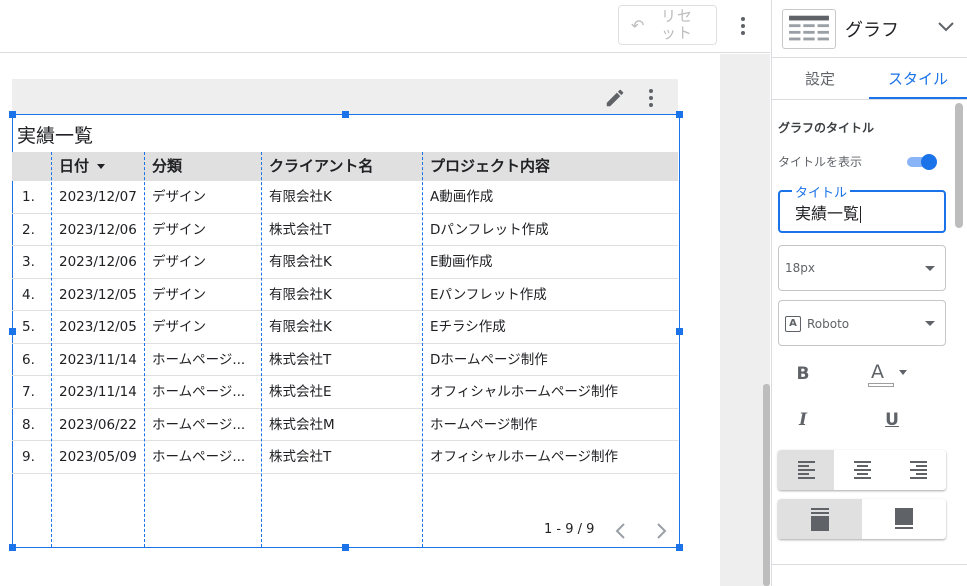  I want to click on title-input-label: タイトル, so click(821, 191).